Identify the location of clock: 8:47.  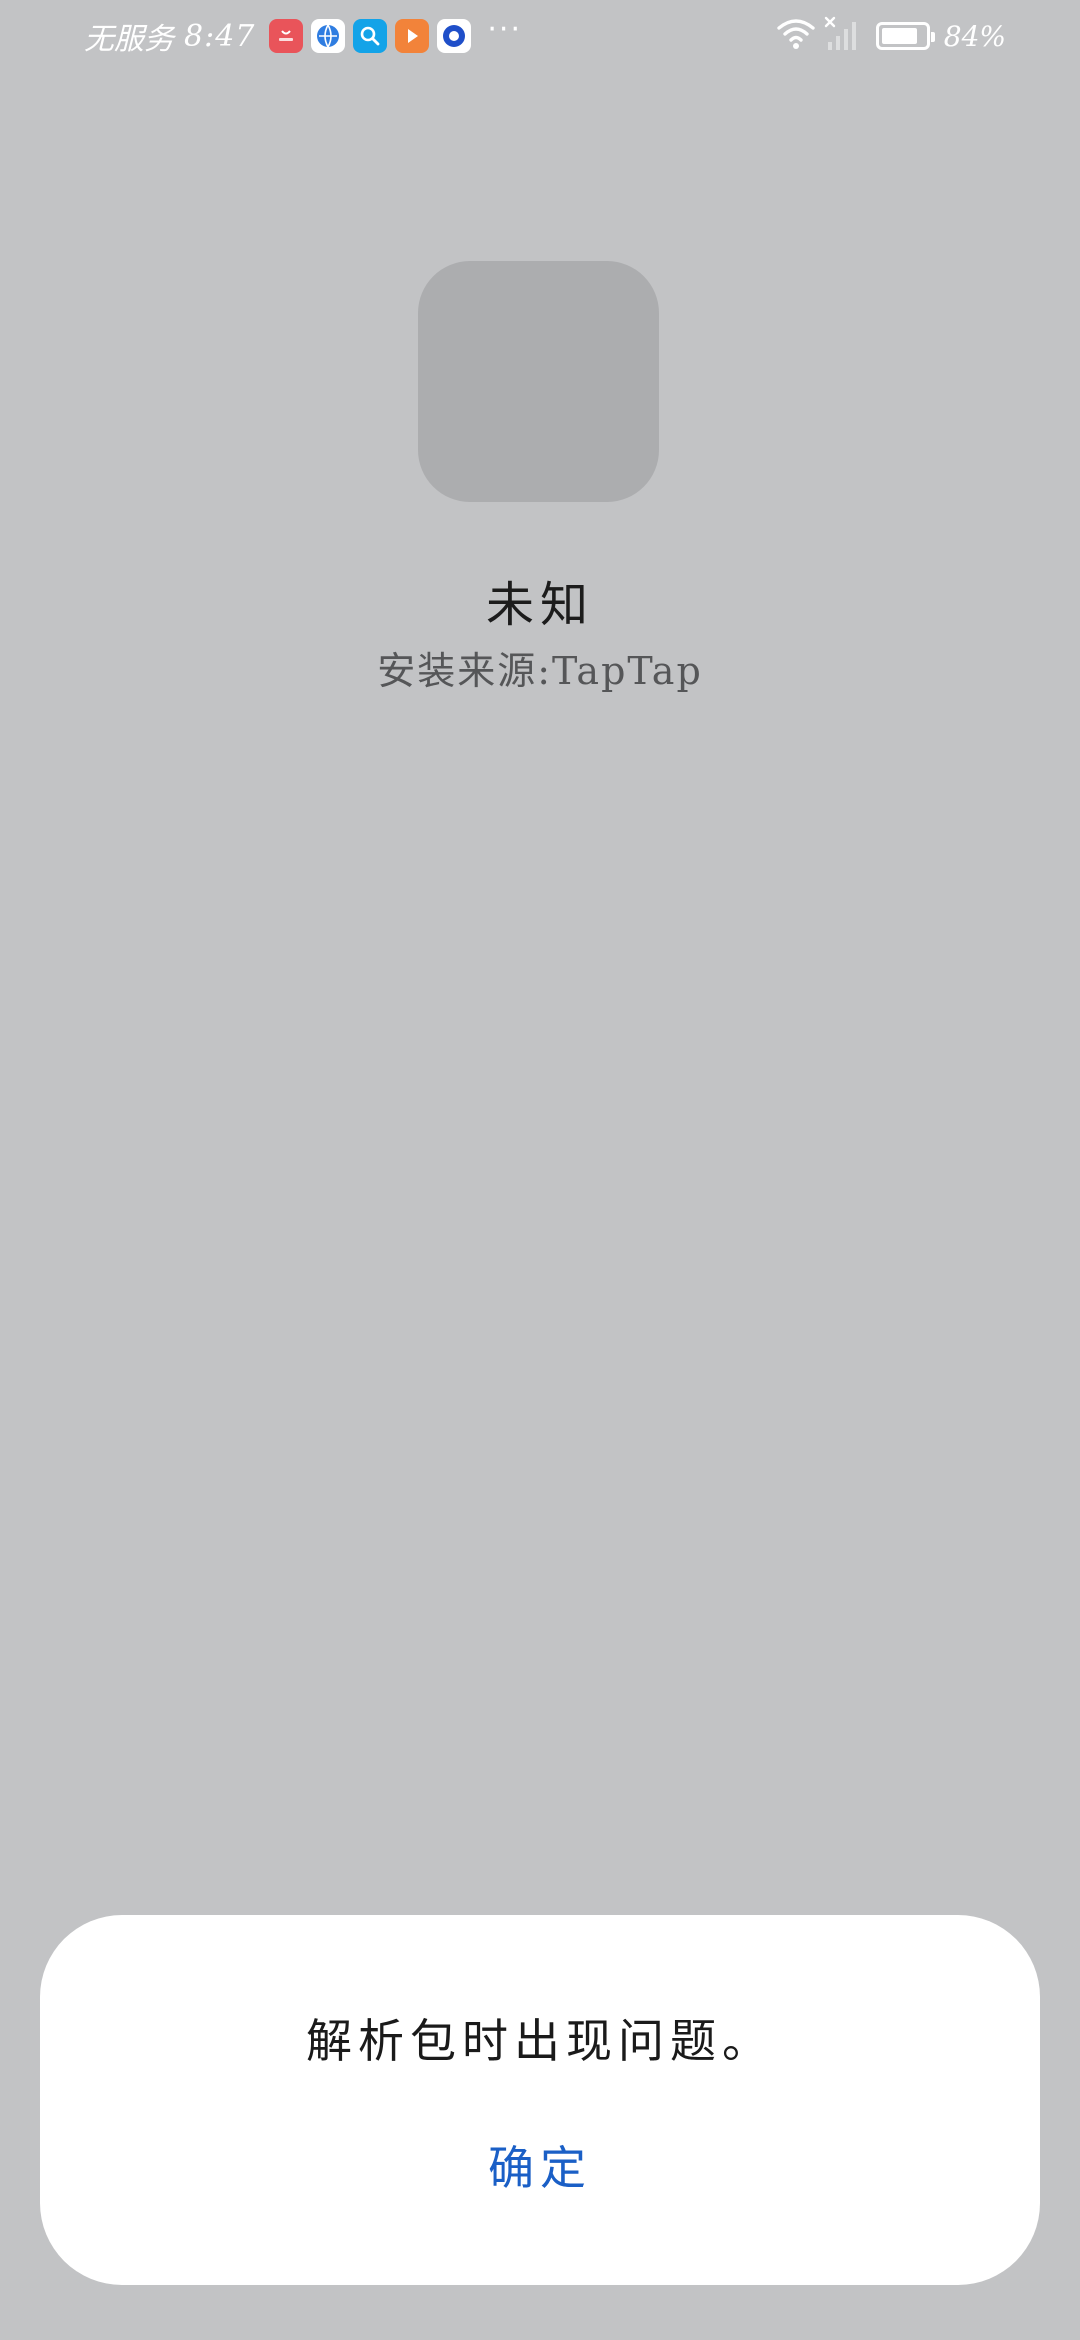
(220, 36).